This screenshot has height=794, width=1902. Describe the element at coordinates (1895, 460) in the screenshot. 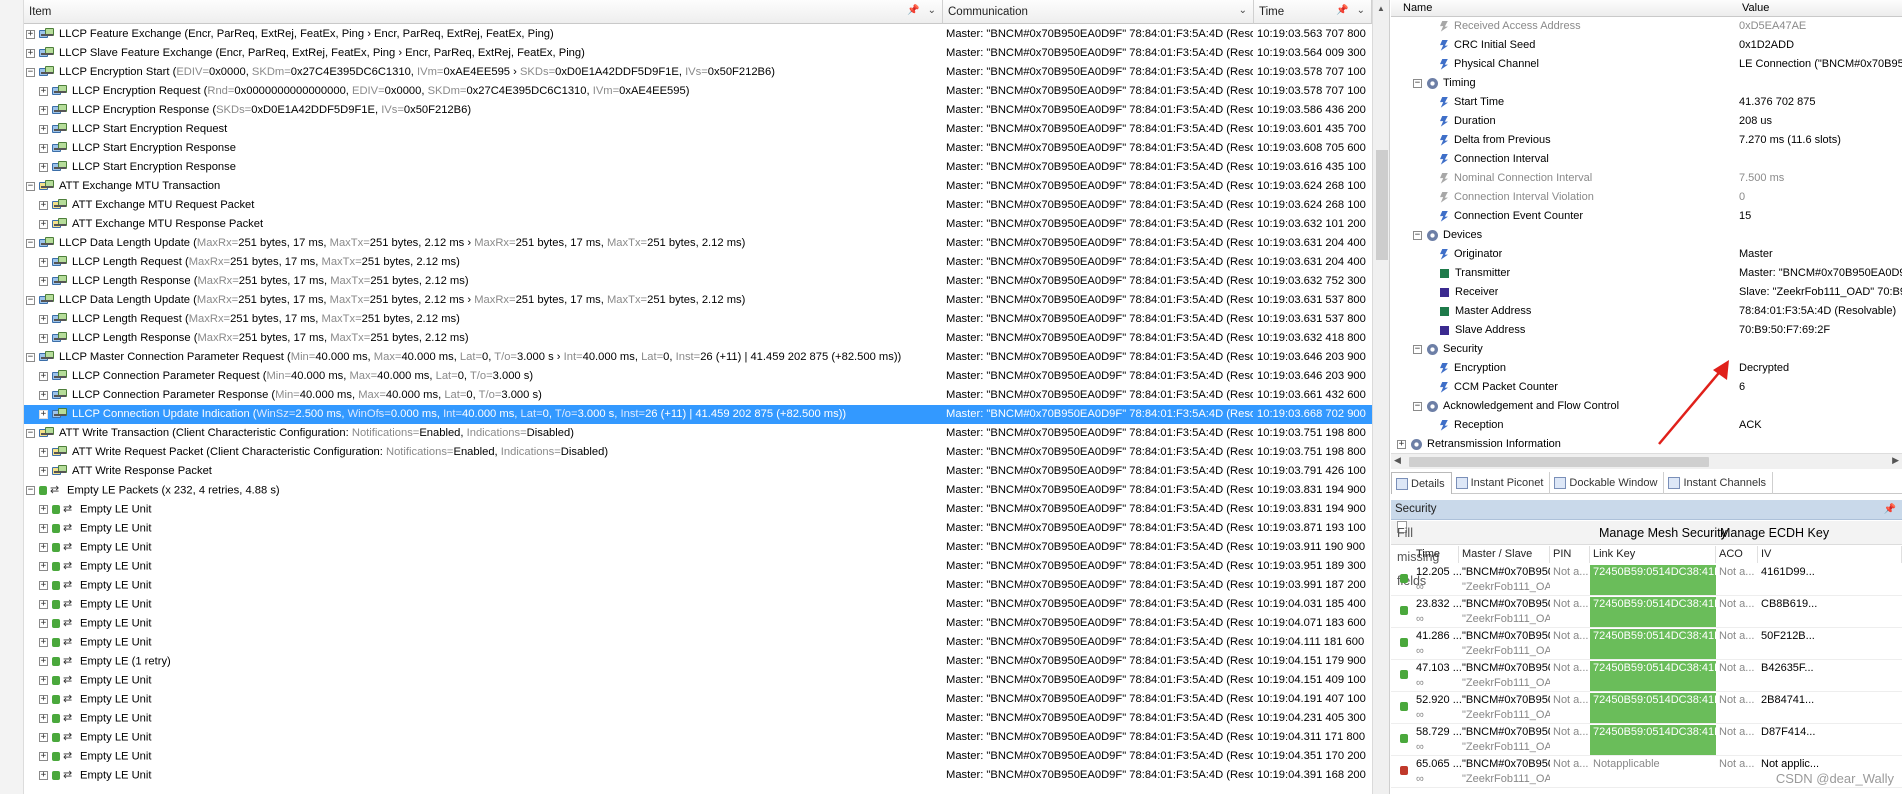

I see `scroll-right-icon: ▶` at that location.